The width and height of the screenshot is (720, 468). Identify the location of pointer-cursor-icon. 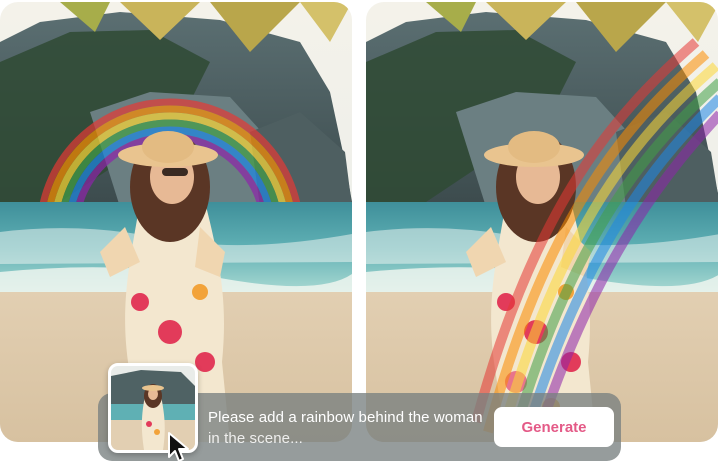
(180, 447).